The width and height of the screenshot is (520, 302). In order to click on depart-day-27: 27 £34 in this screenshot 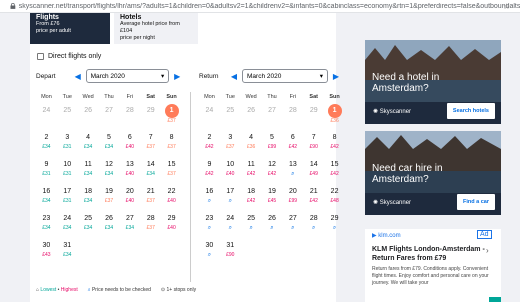, I will do `click(129, 227)`.